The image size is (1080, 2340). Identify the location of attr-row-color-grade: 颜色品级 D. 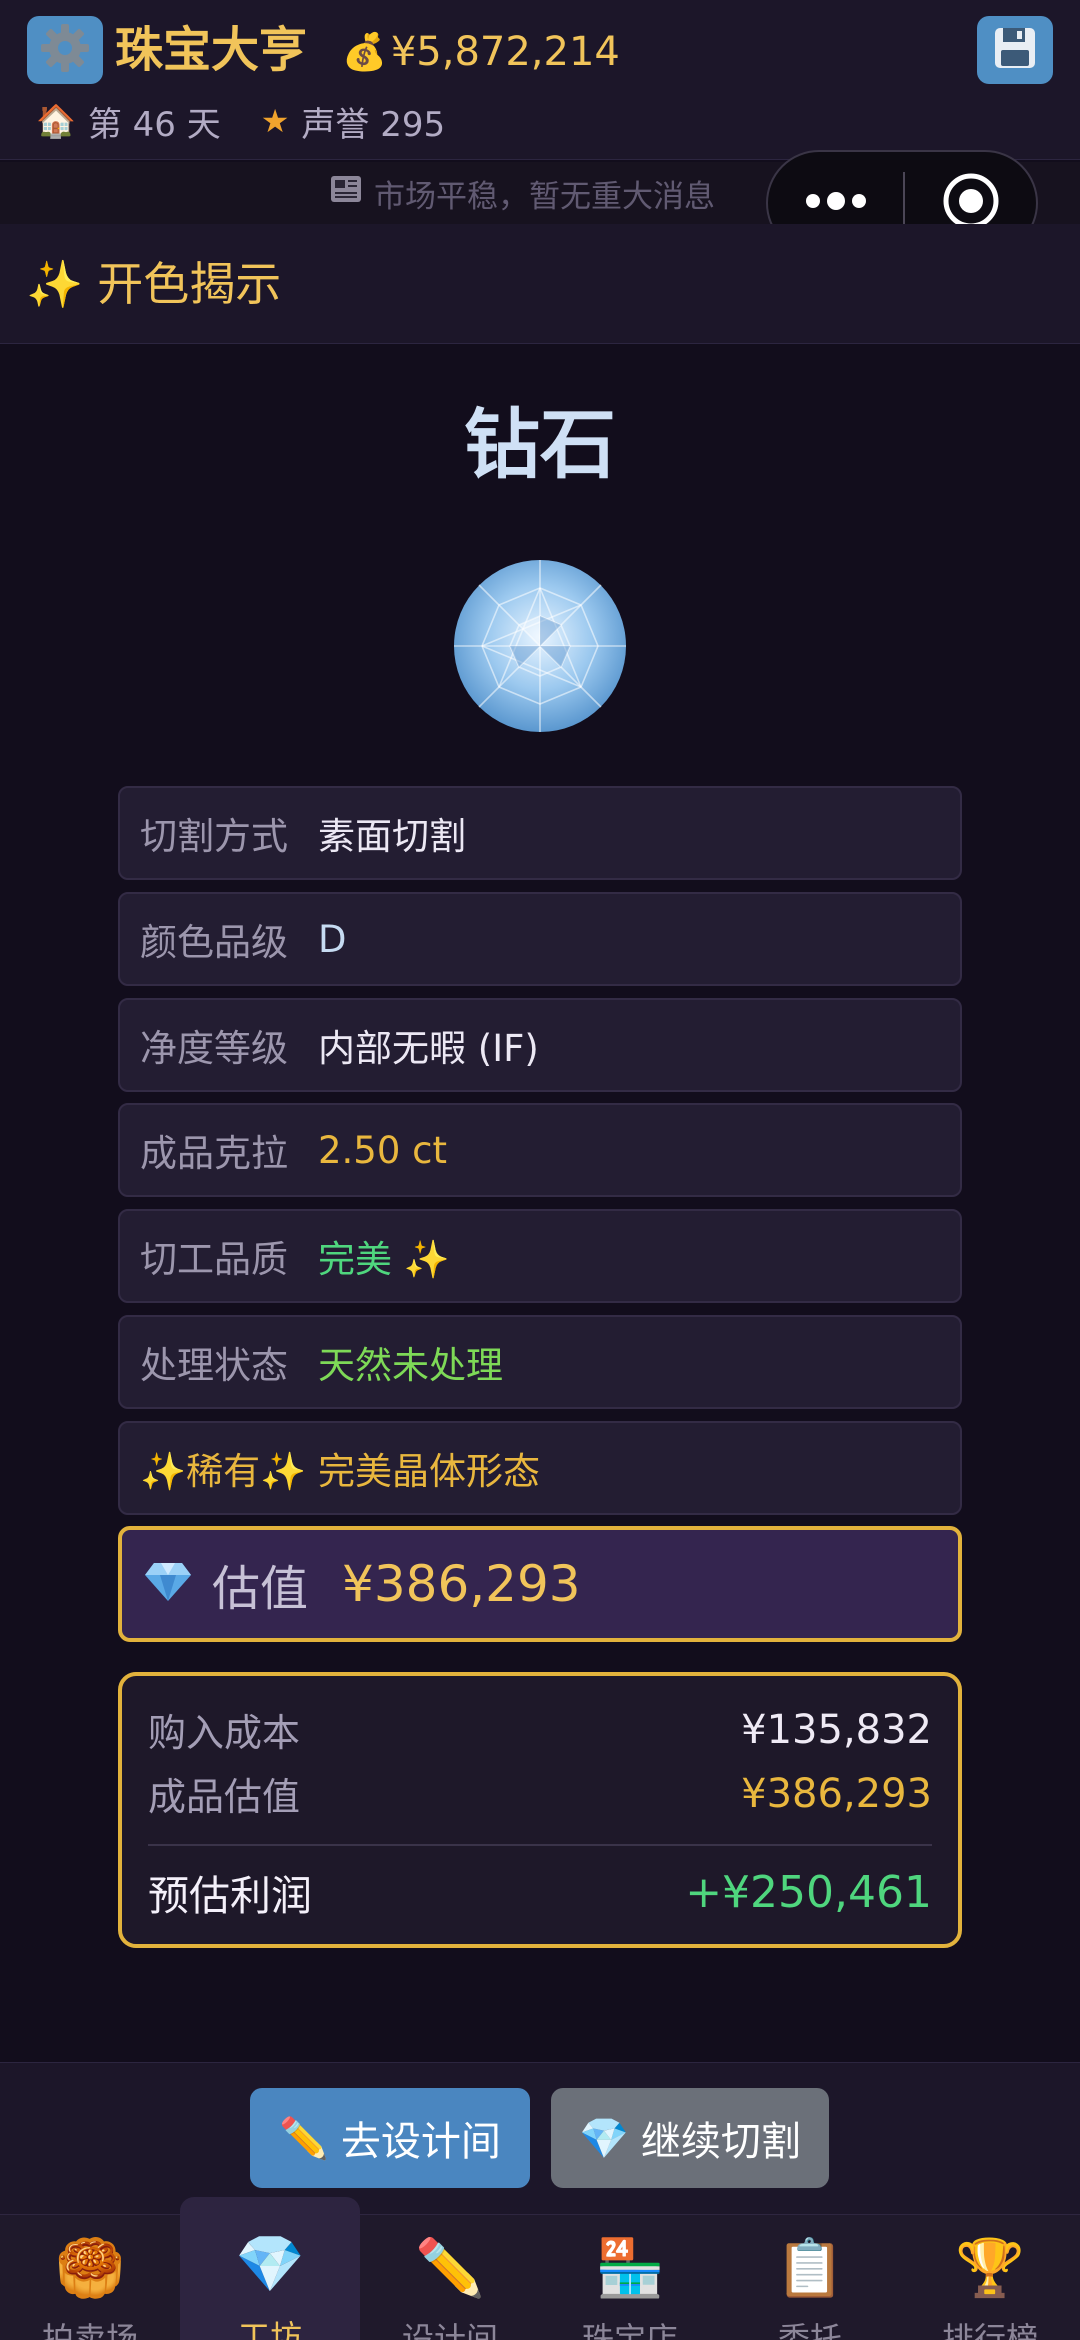
(540, 939).